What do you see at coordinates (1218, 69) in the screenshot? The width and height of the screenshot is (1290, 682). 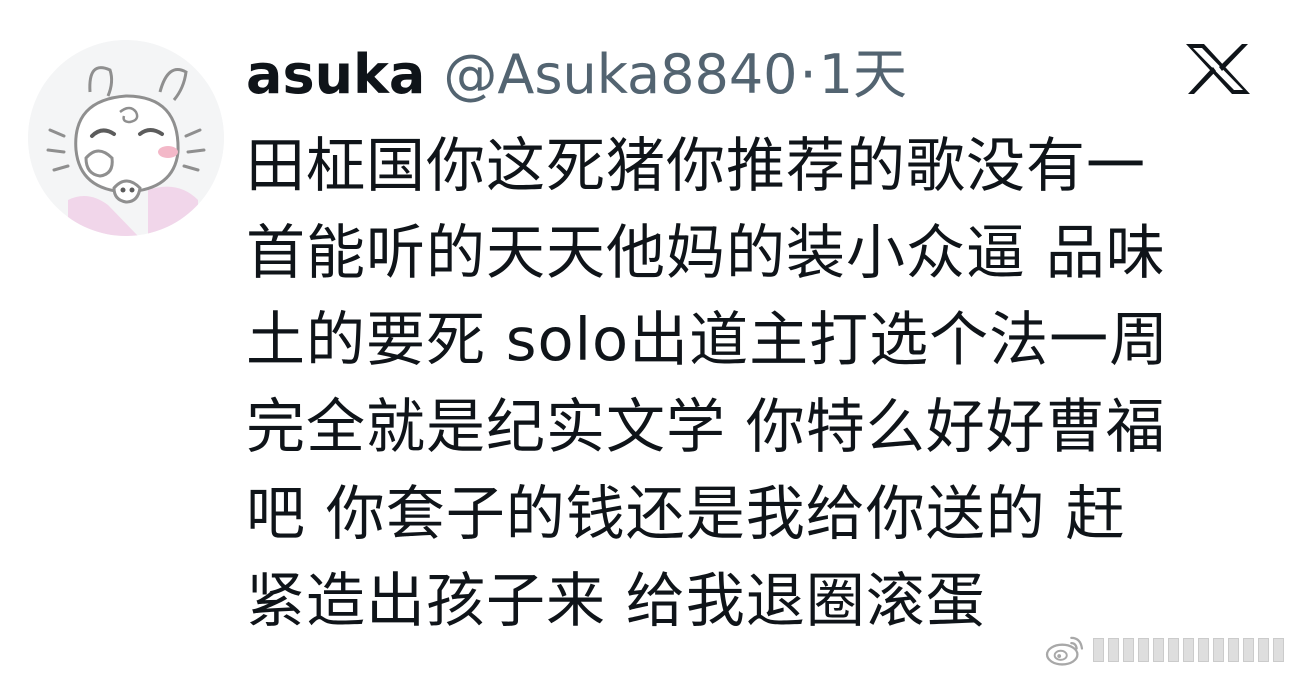 I see `x-logo-icon` at bounding box center [1218, 69].